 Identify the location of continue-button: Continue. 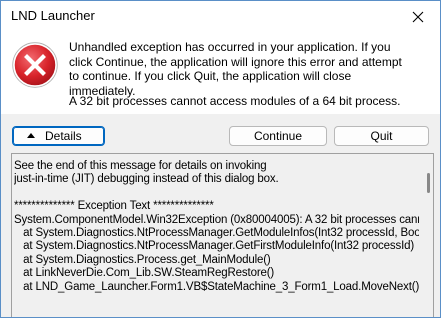
(278, 136).